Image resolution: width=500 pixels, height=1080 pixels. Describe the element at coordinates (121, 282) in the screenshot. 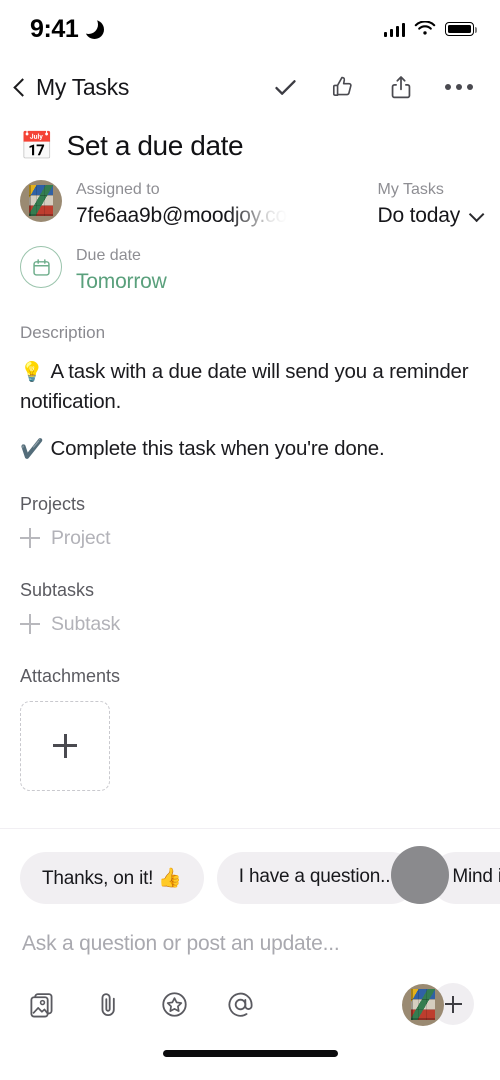

I see `due-date-value: Tomorrow` at that location.